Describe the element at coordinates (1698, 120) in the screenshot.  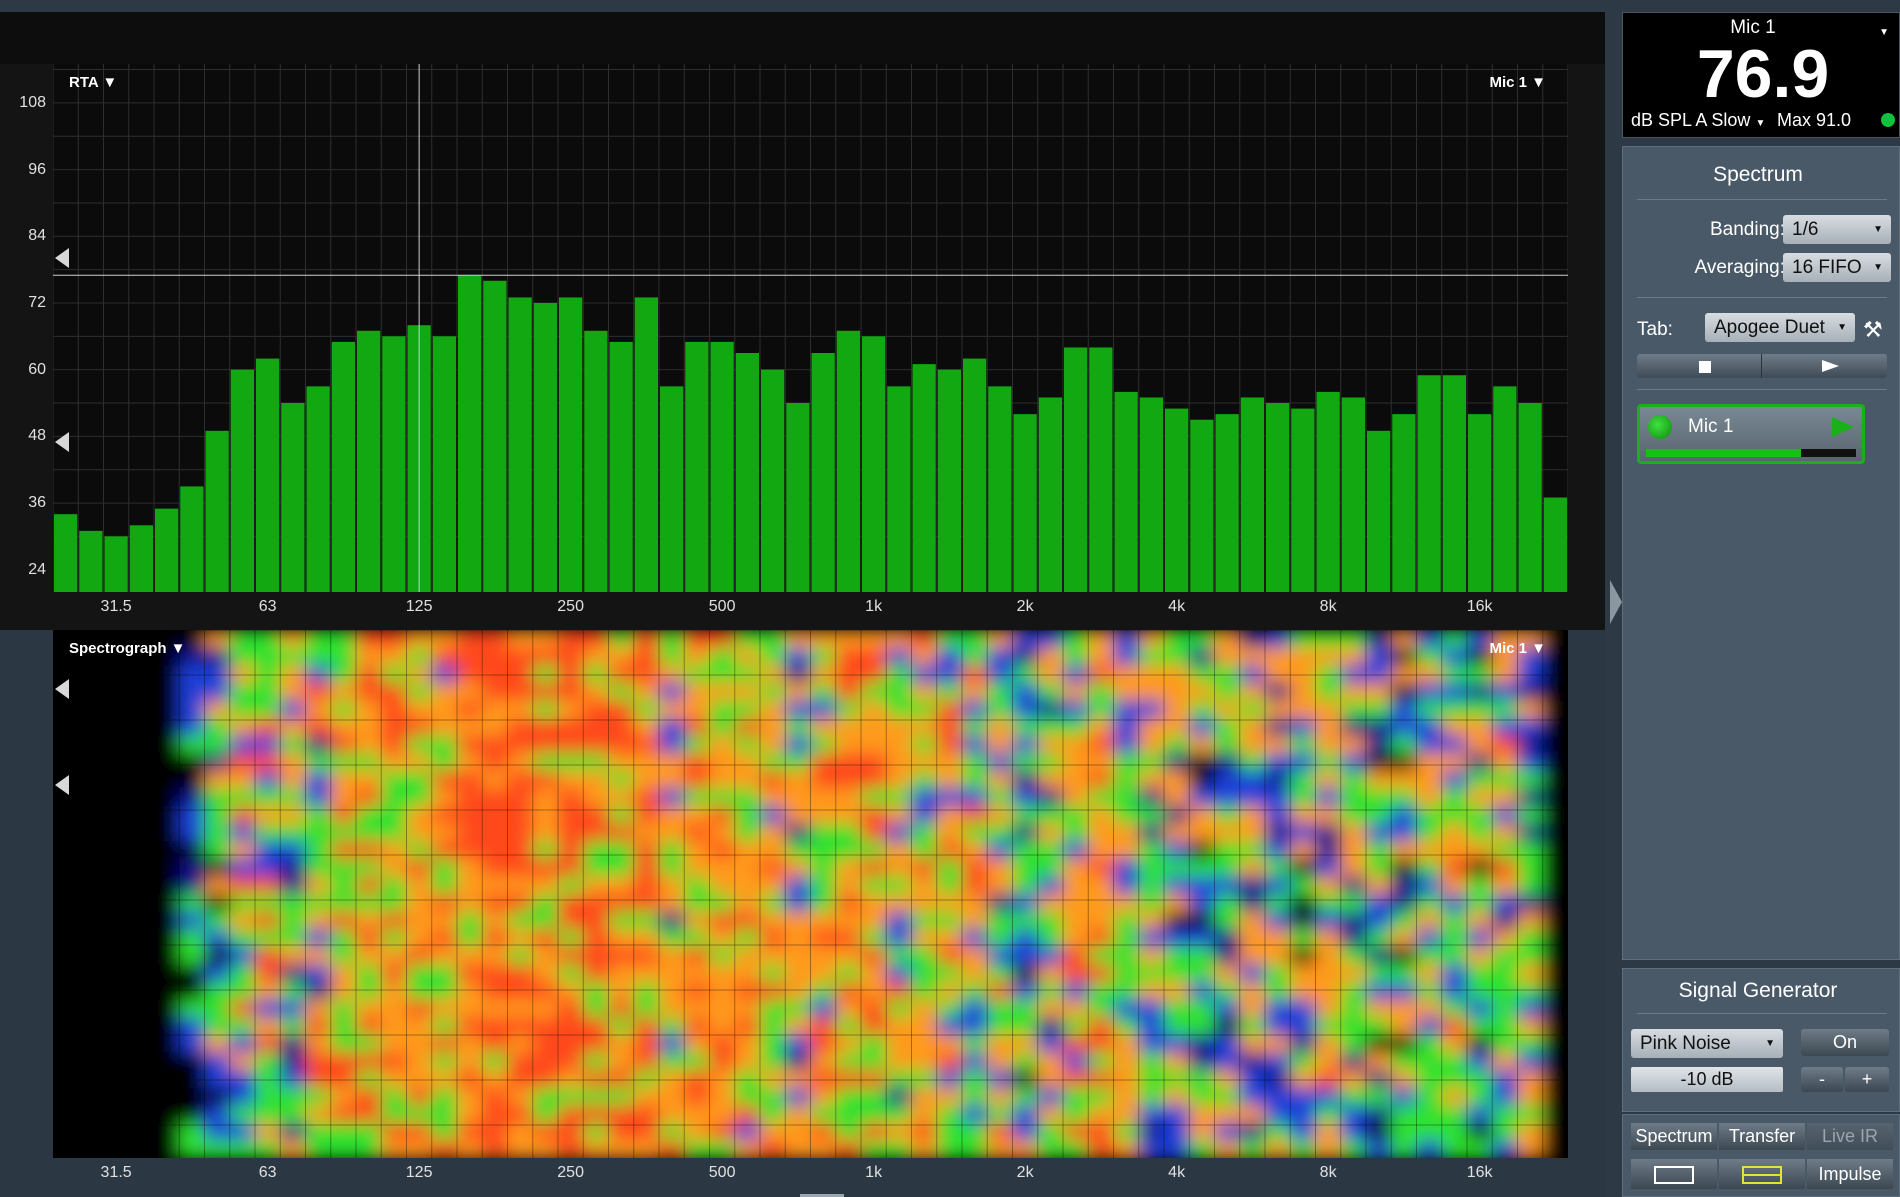
I see `meter-unit-selector: dB SPL A Slow ▼` at that location.